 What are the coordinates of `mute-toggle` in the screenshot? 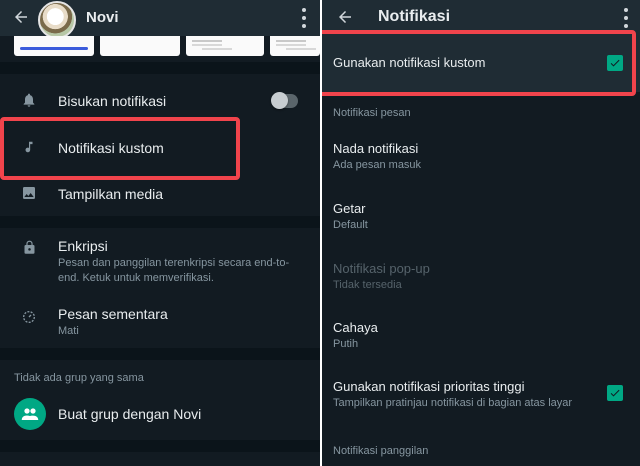 It's located at (284, 100).